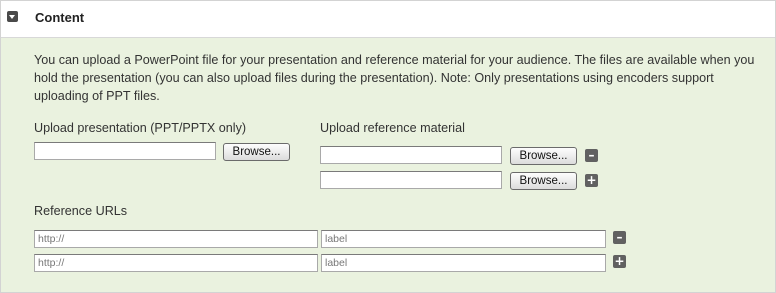 The image size is (776, 293). I want to click on upload-reference-label: Upload reference material, so click(392, 128).